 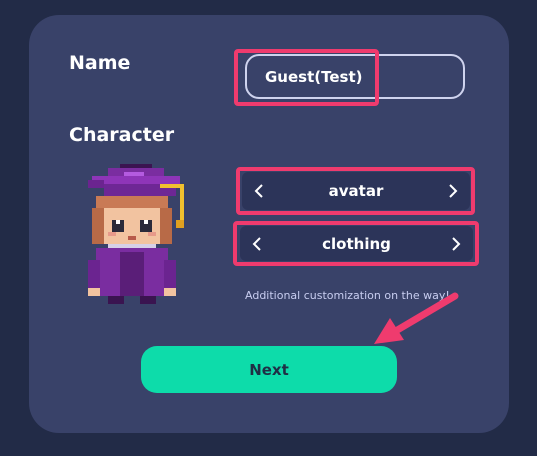 I want to click on name-label: Name, so click(x=100, y=63).